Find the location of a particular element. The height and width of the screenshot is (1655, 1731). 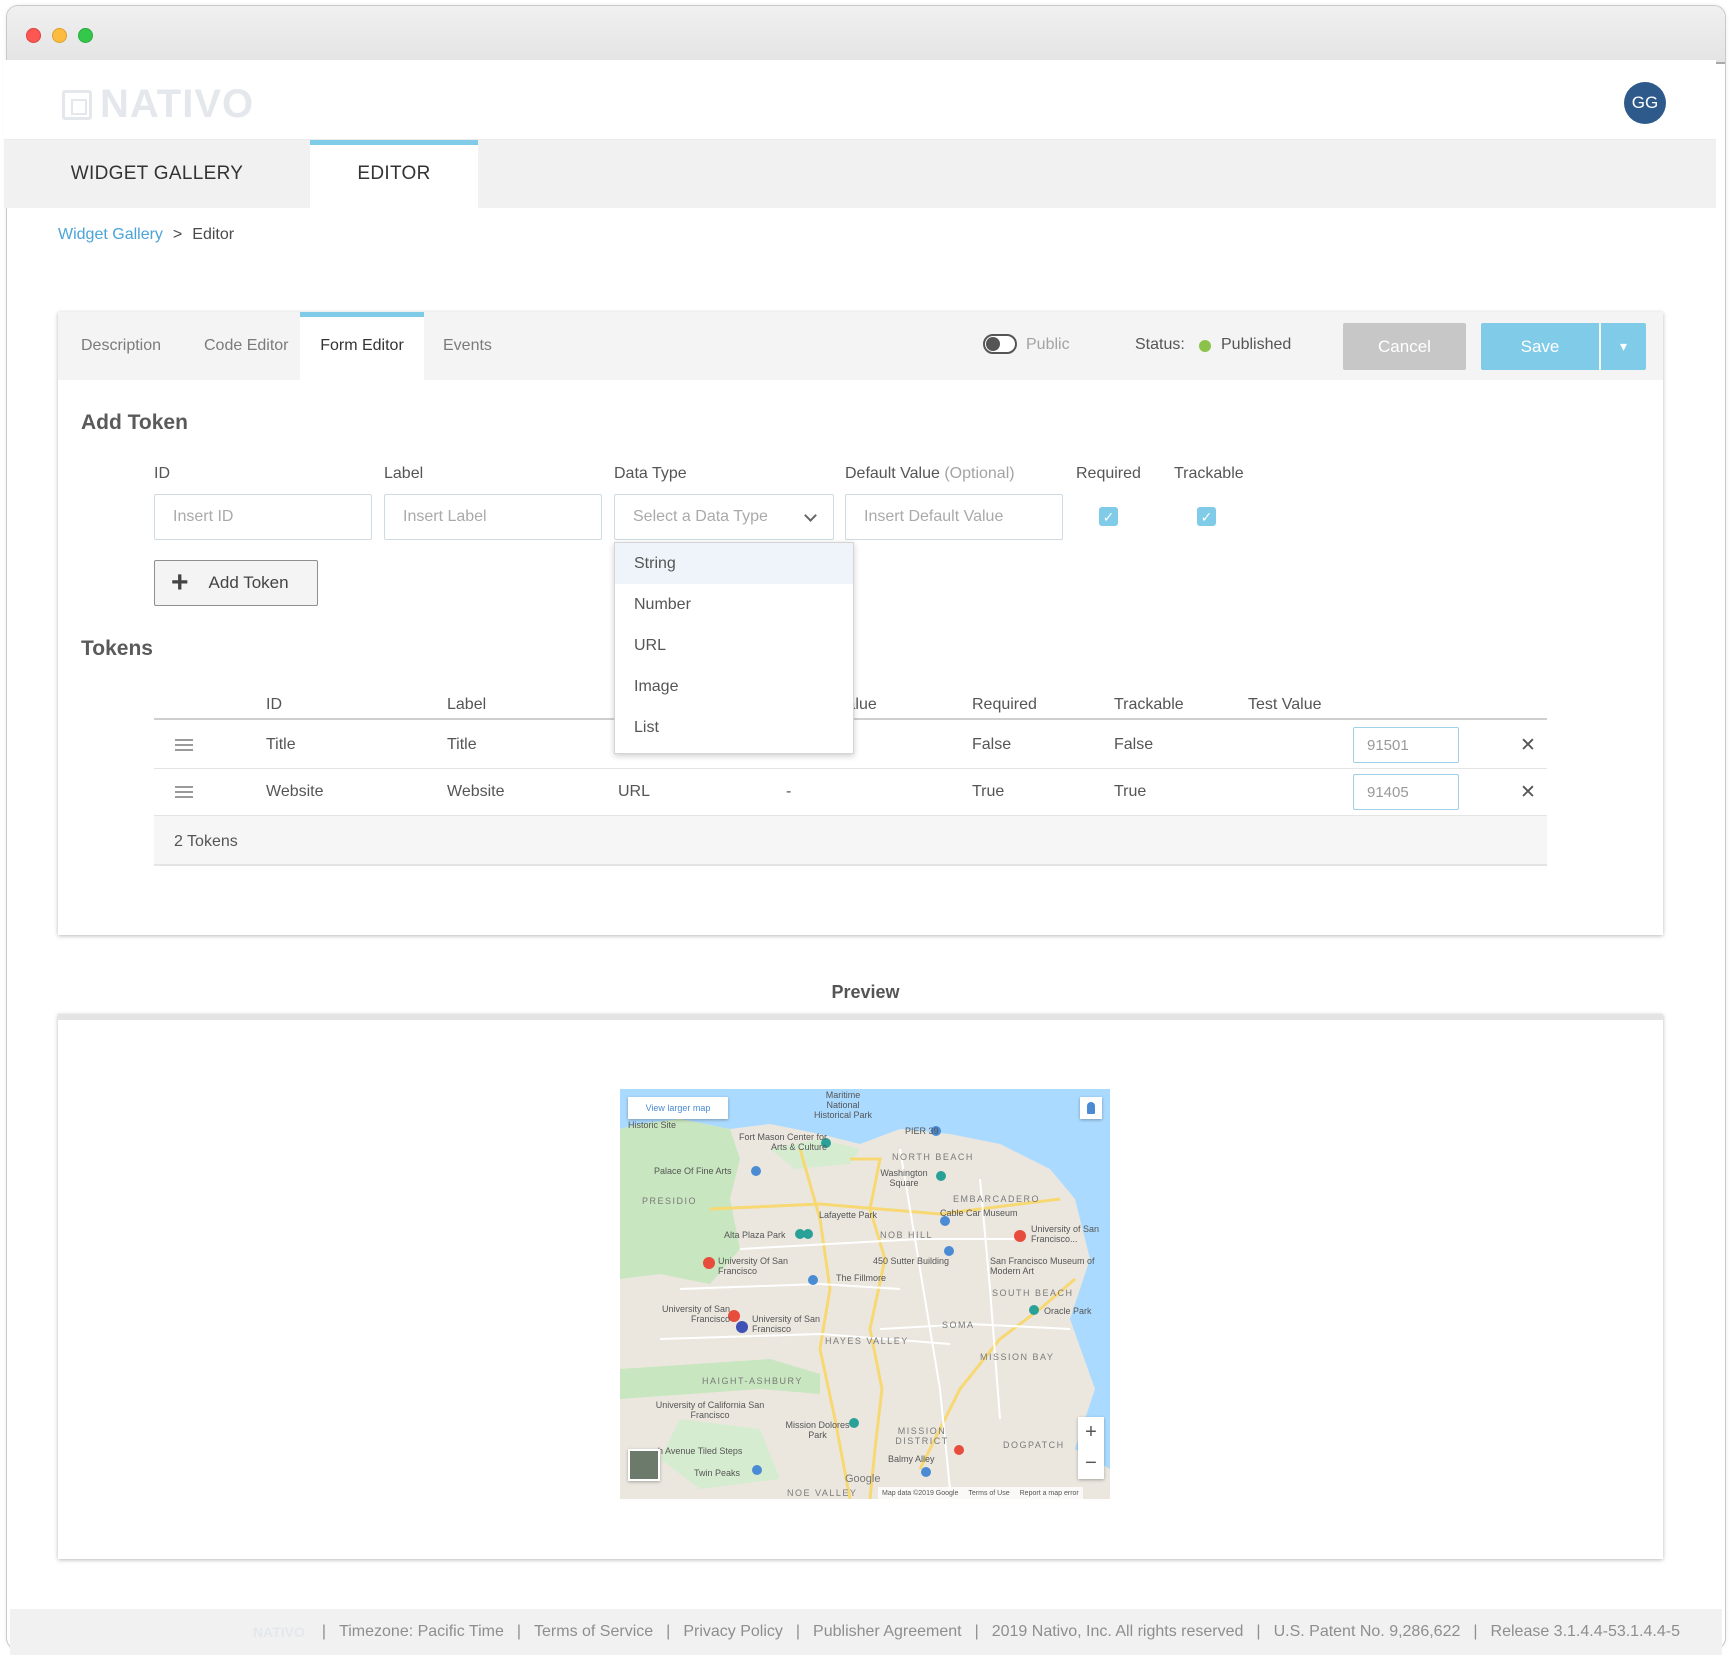

map-label: PRESIDIO is located at coordinates (670, 1201).